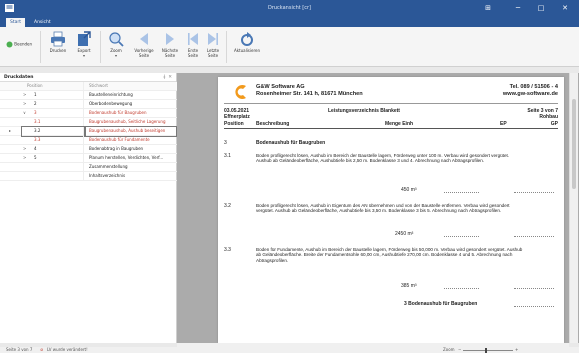  I want to click on panel-controls: ǂ ✕, so click(167, 77).